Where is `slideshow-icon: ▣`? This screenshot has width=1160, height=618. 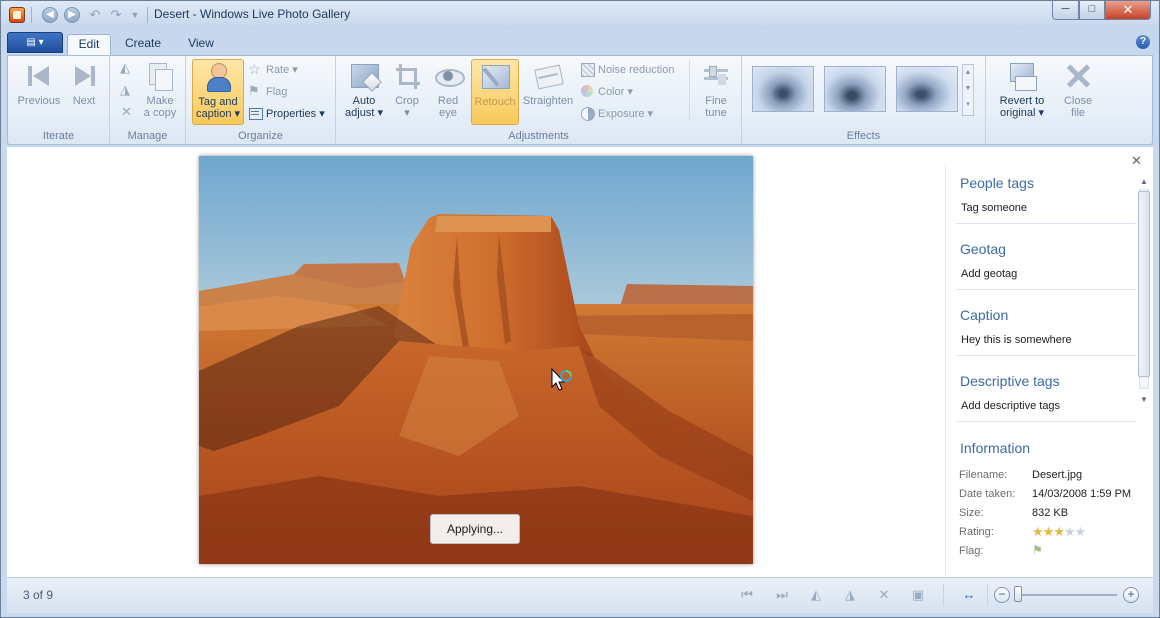
slideshow-icon: ▣ is located at coordinates (918, 595).